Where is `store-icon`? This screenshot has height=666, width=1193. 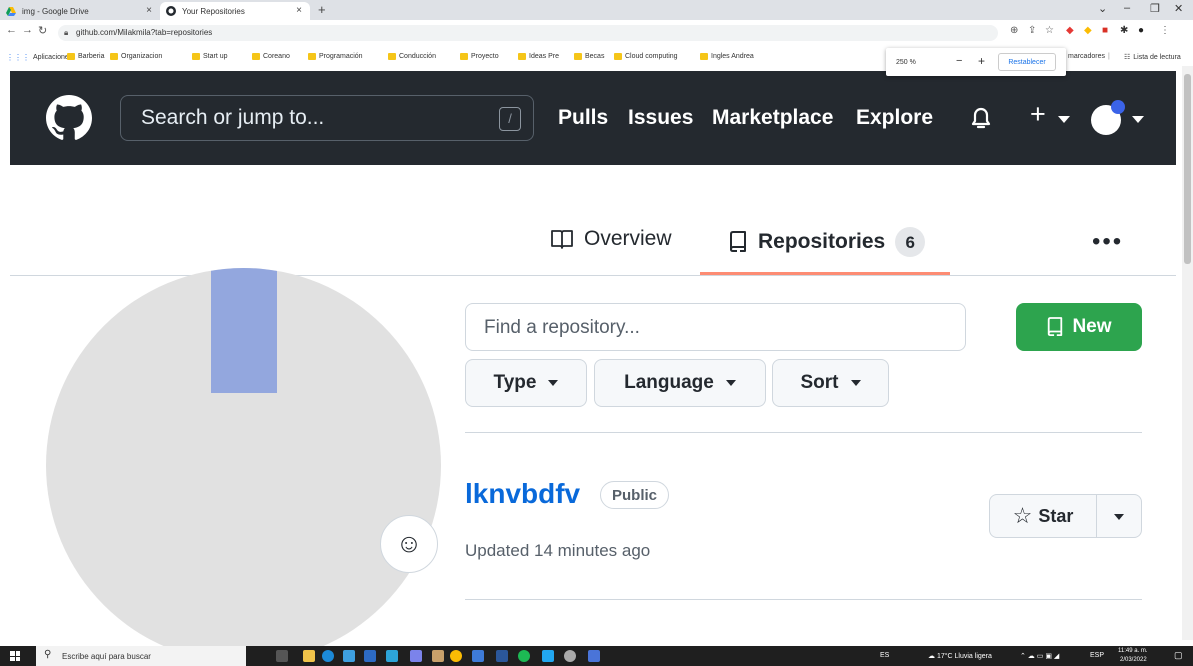
store-icon is located at coordinates (370, 656).